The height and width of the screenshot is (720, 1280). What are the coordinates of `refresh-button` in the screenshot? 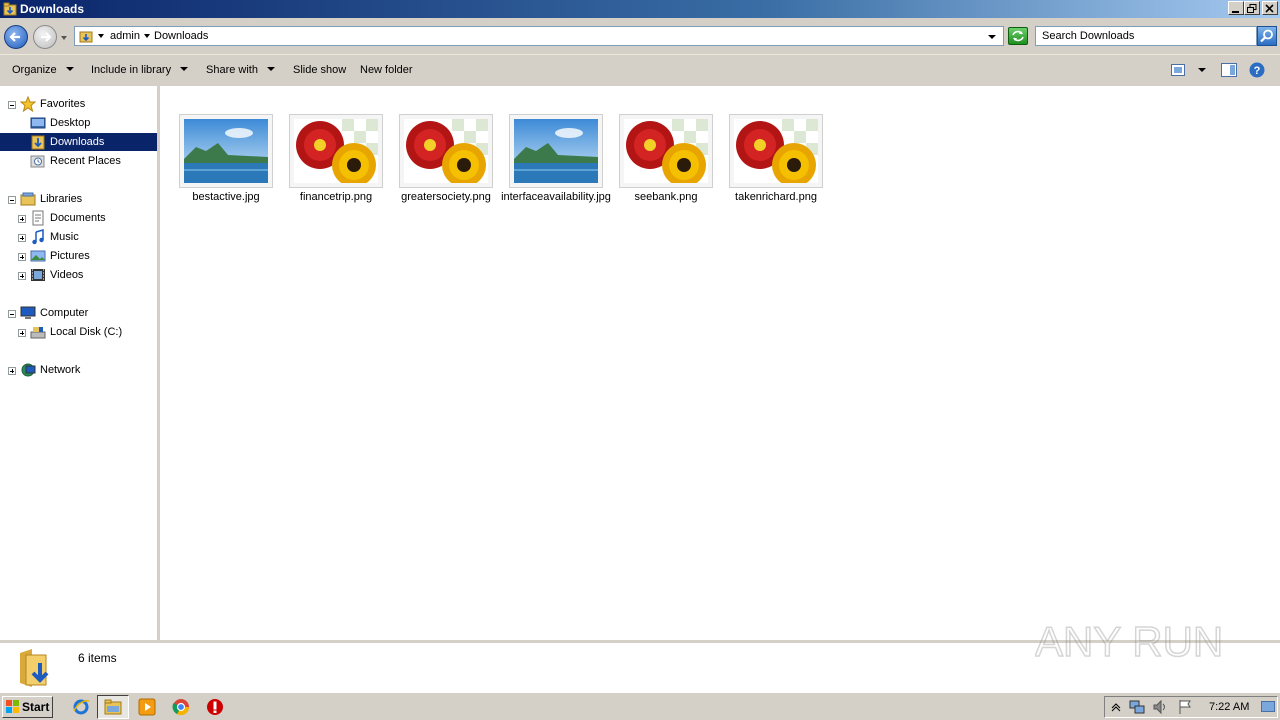 It's located at (1018, 36).